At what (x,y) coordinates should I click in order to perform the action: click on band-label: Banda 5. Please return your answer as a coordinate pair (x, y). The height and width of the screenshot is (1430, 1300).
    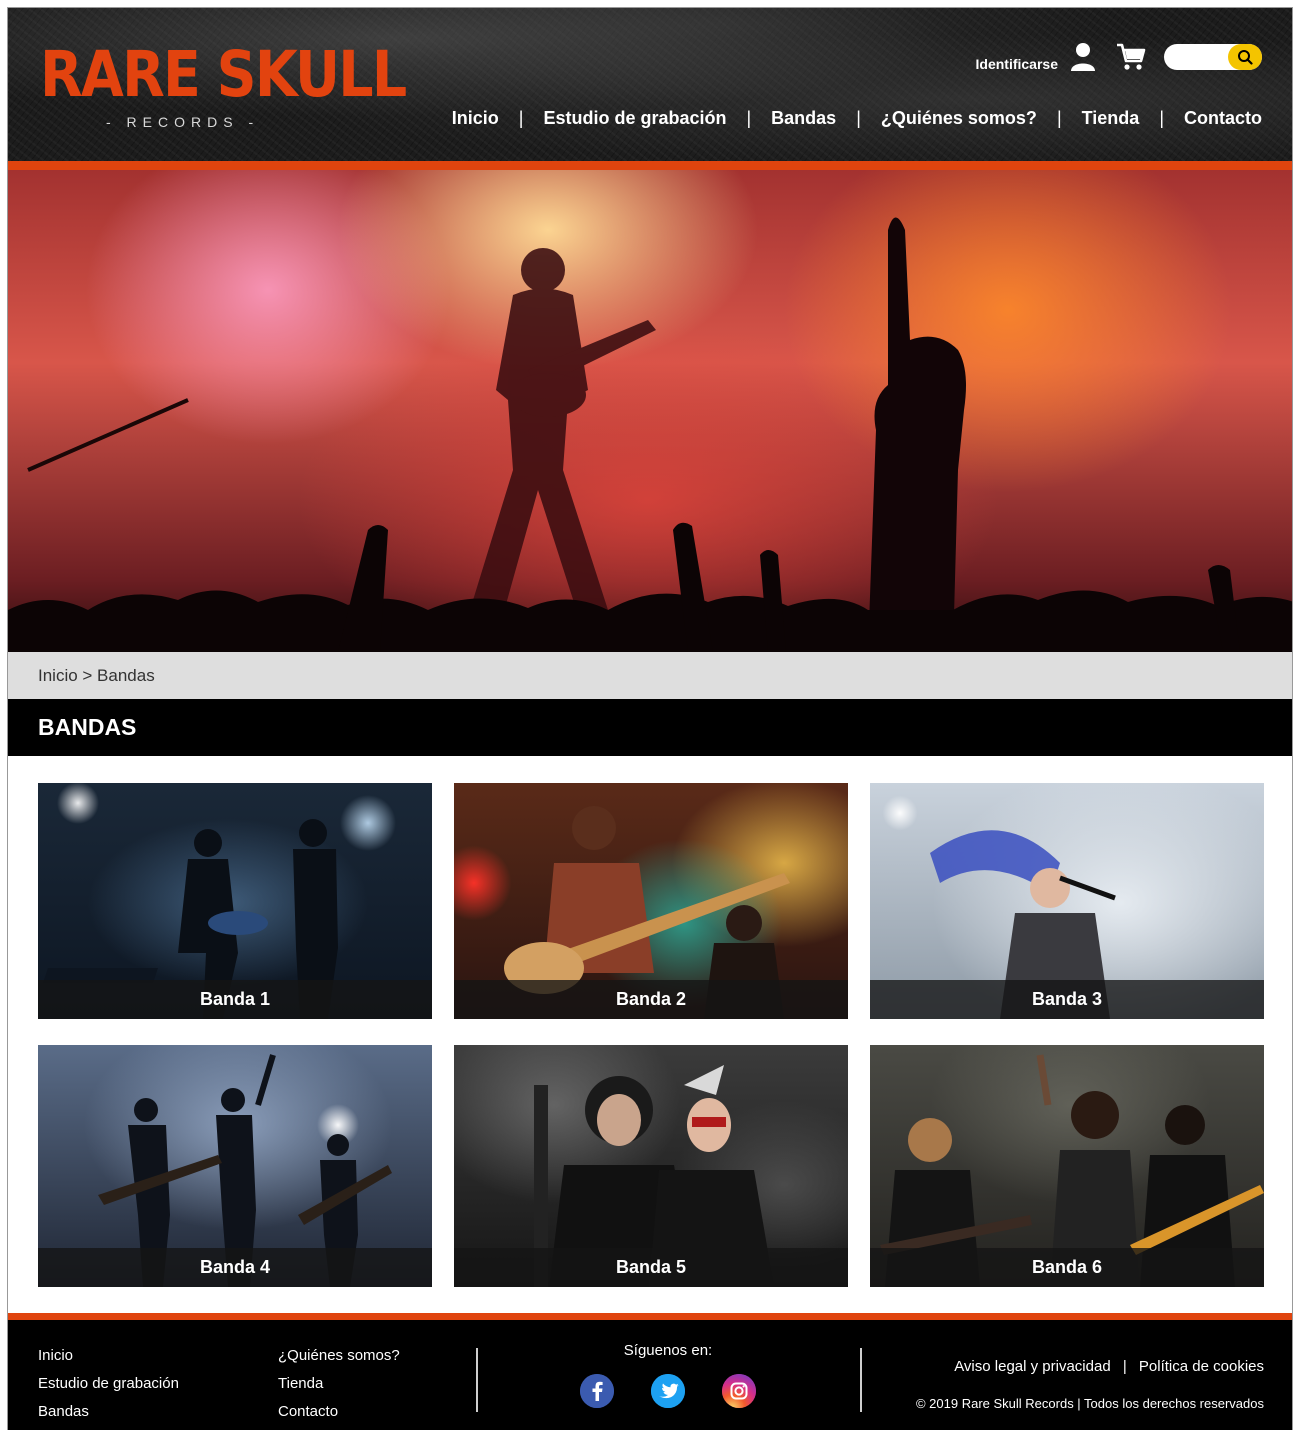
    Looking at the image, I should click on (651, 1267).